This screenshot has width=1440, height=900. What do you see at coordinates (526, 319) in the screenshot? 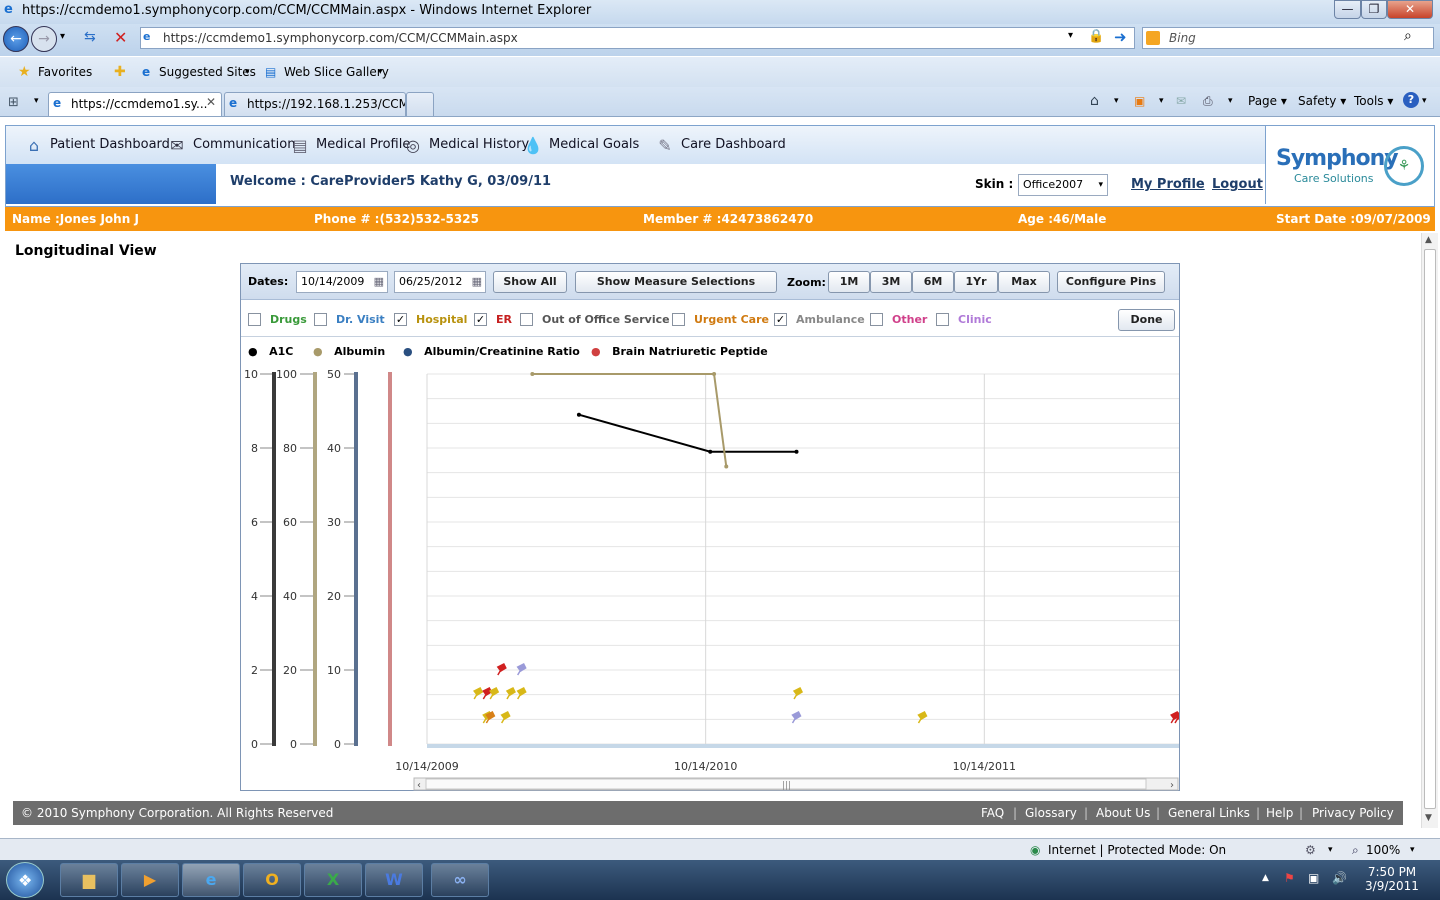
I see `filter-checkbox-out-of-office-service` at bounding box center [526, 319].